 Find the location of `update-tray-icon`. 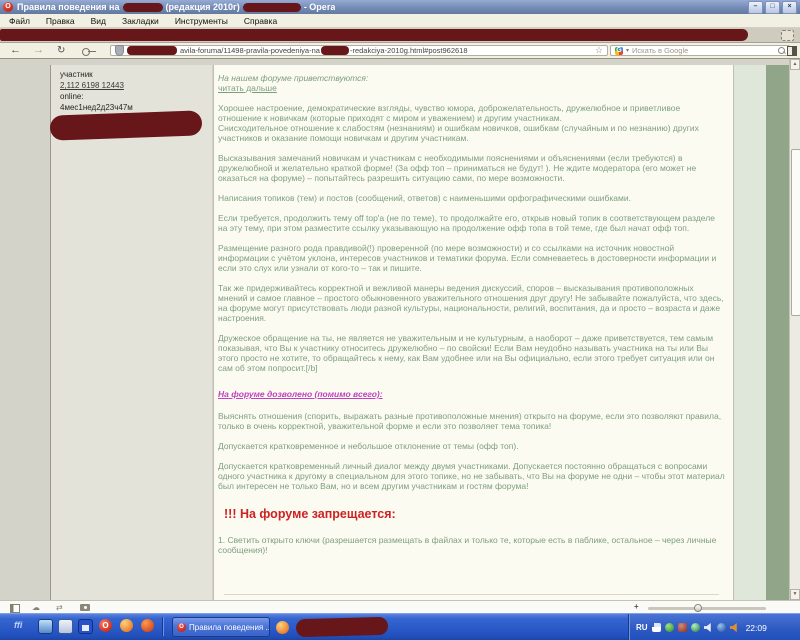

update-tray-icon is located at coordinates (682, 627).